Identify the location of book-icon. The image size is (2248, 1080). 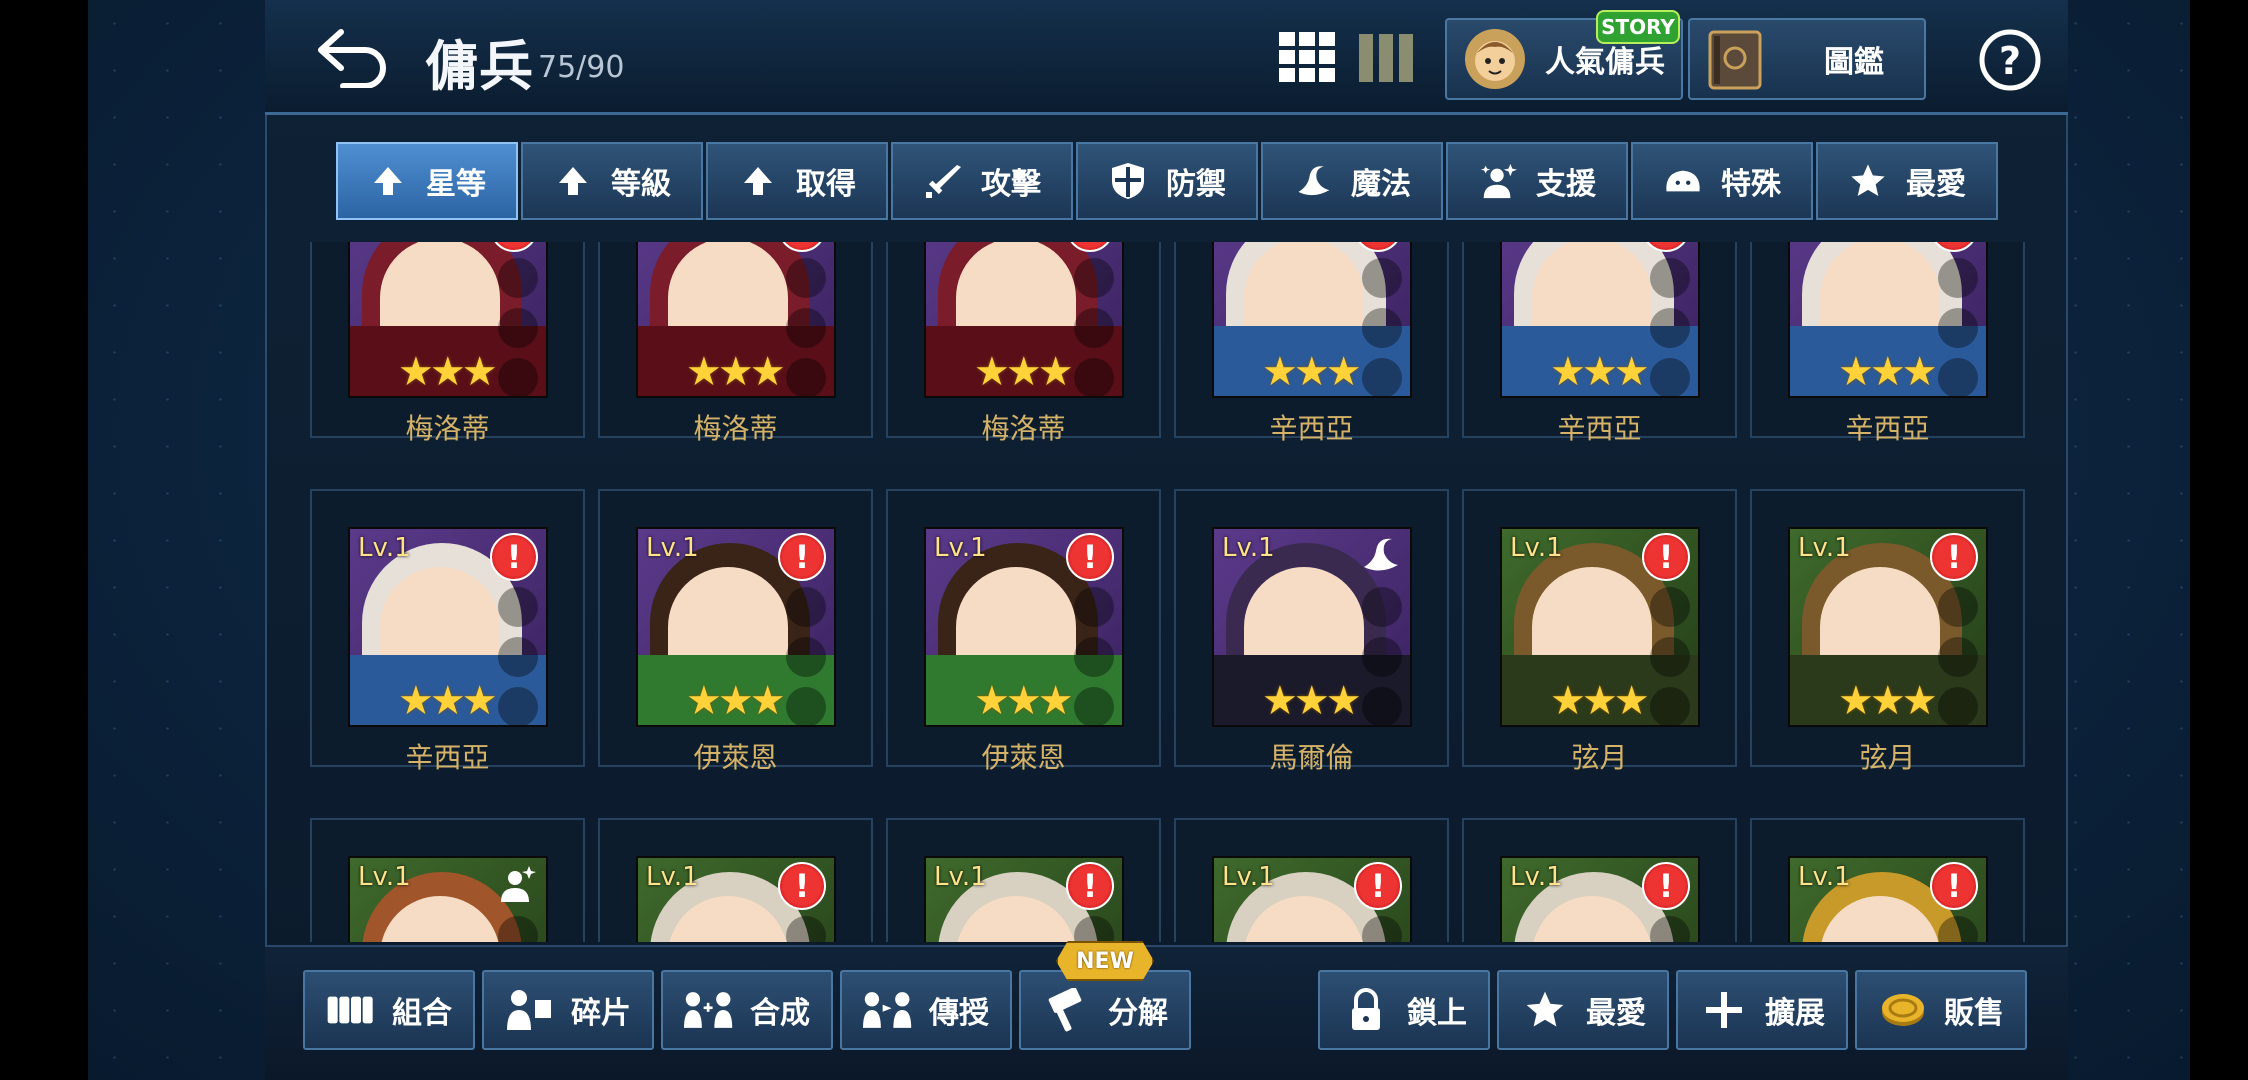
(1735, 60).